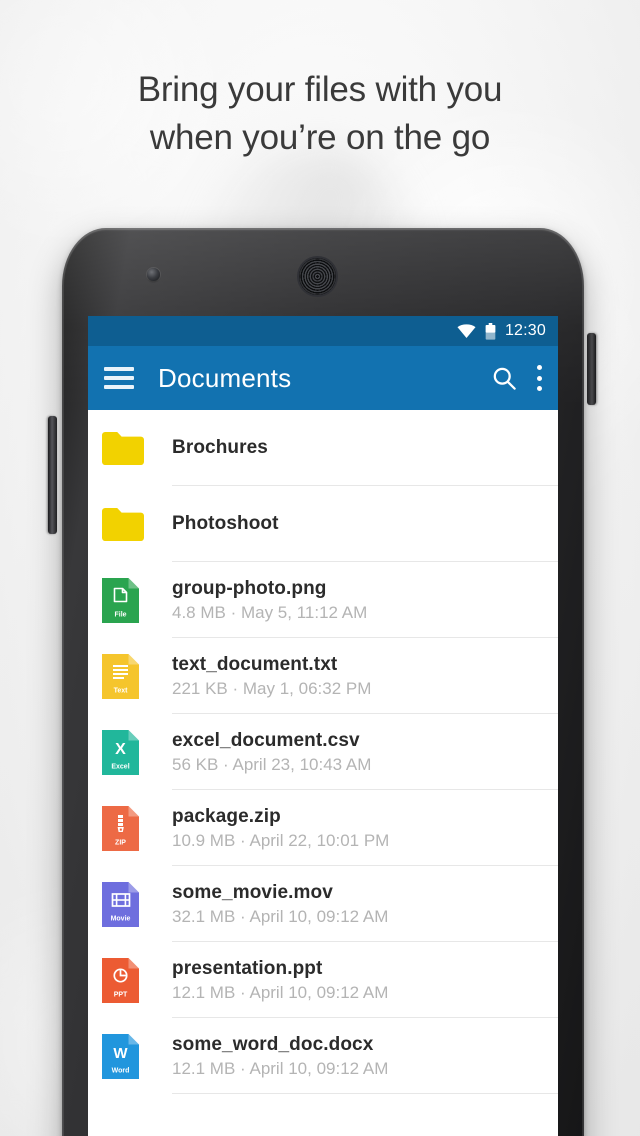  I want to click on svg-text: Word, so click(121, 1070).